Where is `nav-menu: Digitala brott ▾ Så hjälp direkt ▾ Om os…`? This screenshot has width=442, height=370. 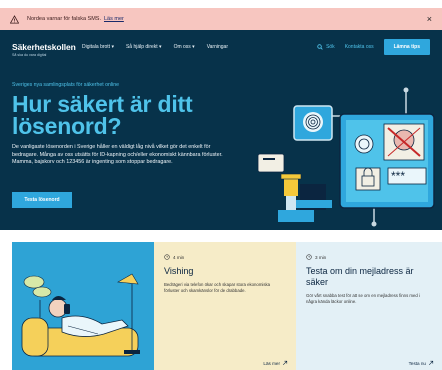 nav-menu: Digitala brott ▾ Så hjälp direkt ▾ Om os… is located at coordinates (155, 47).